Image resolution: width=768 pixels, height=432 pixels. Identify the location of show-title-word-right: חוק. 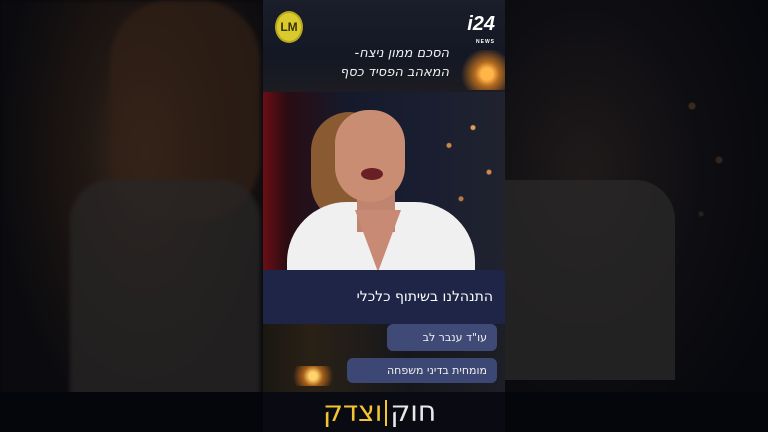
(413, 411).